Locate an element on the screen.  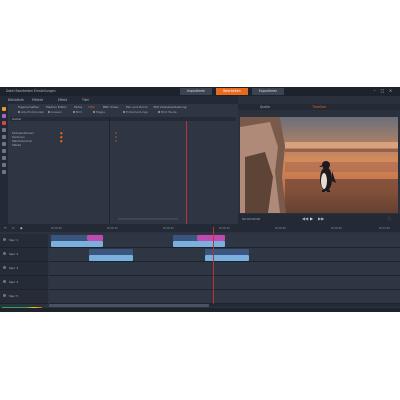
track-header-5: Spur 5 is located at coordinates (24, 297).